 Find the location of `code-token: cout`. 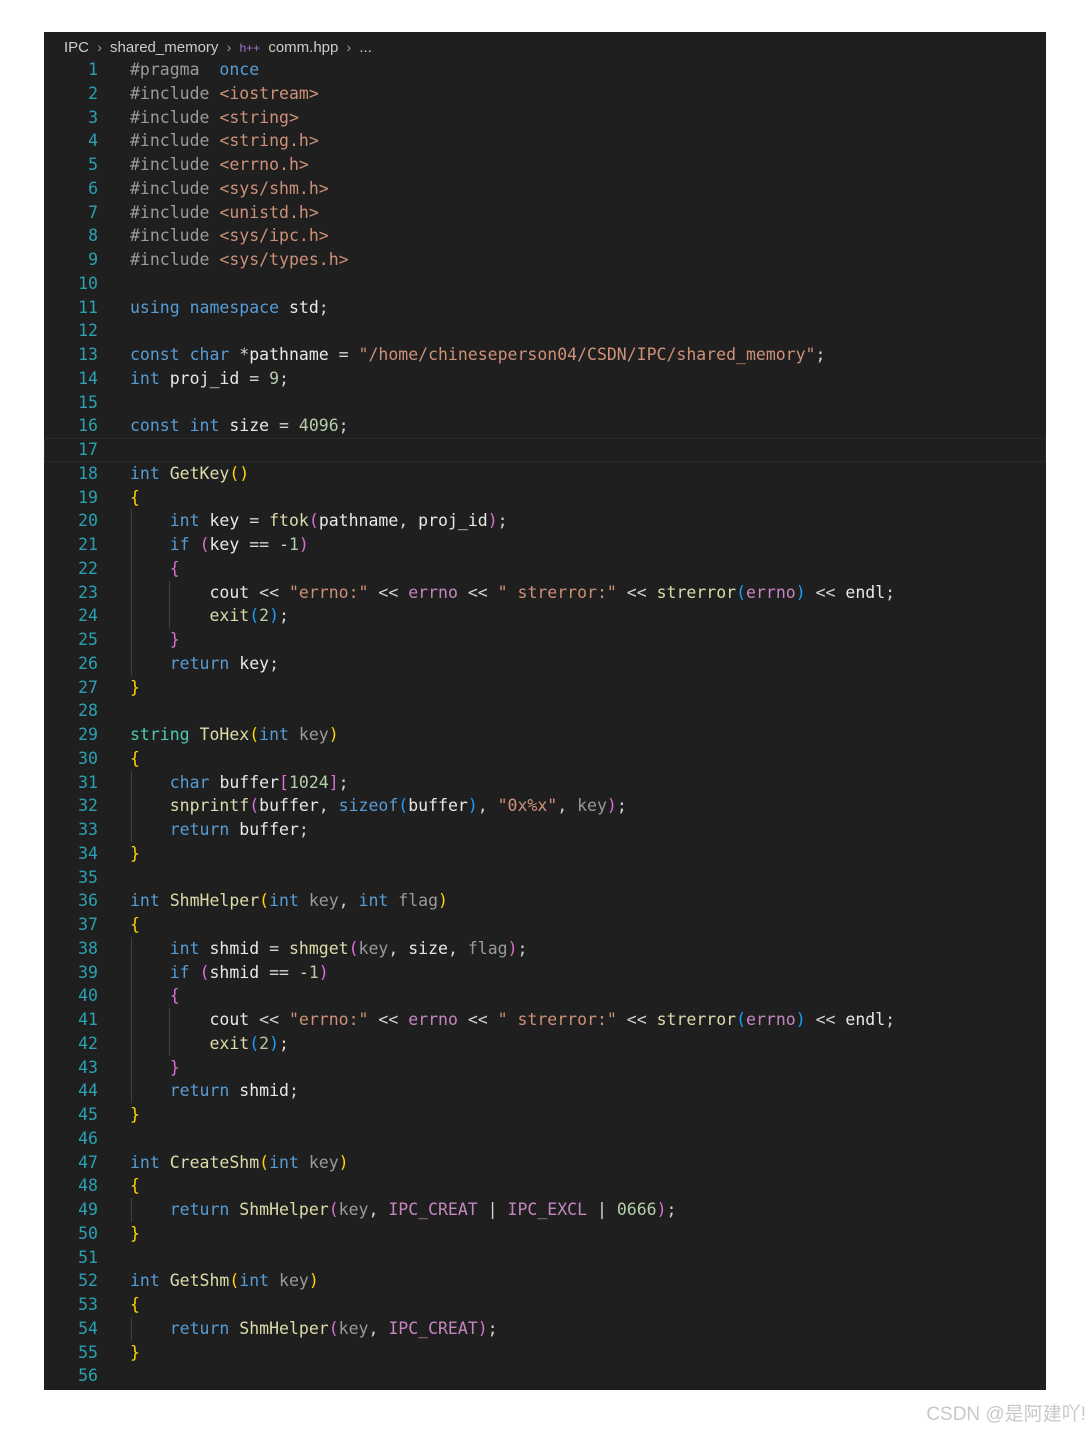

code-token: cout is located at coordinates (229, 1019).